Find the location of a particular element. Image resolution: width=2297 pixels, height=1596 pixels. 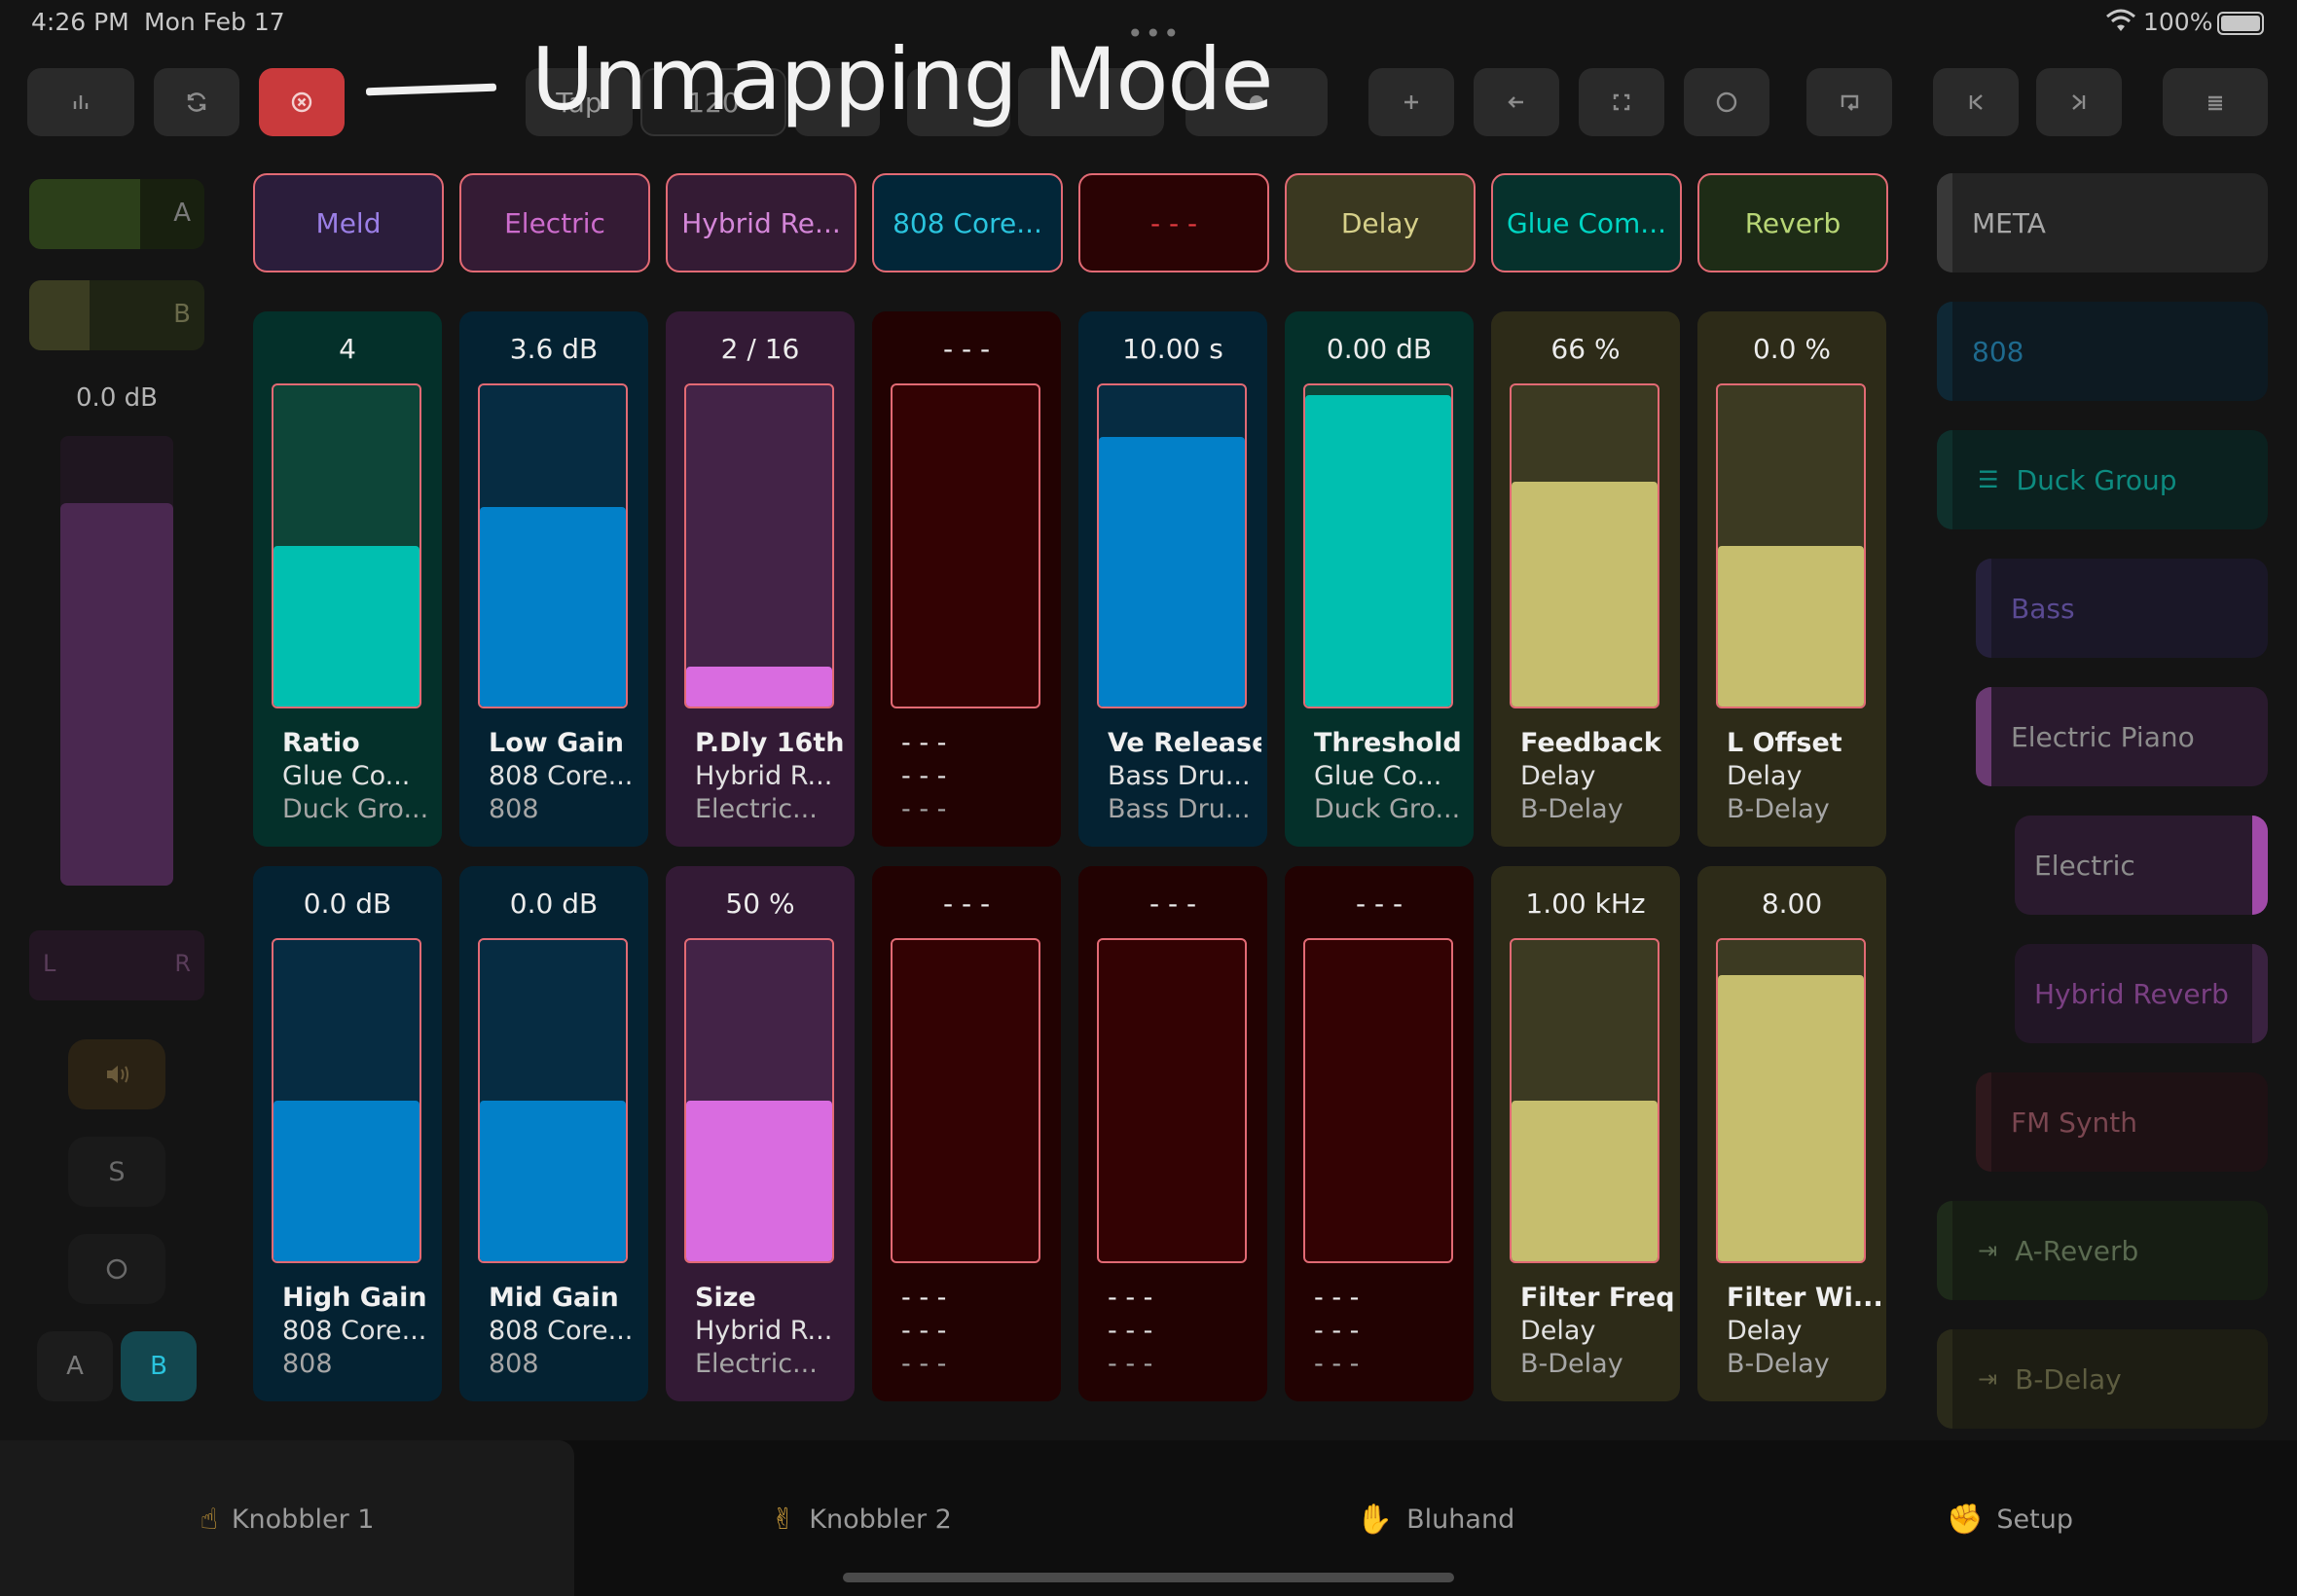

param-card: 0.0 dB Mid Gain 808 Core... 808 is located at coordinates (553, 1133).